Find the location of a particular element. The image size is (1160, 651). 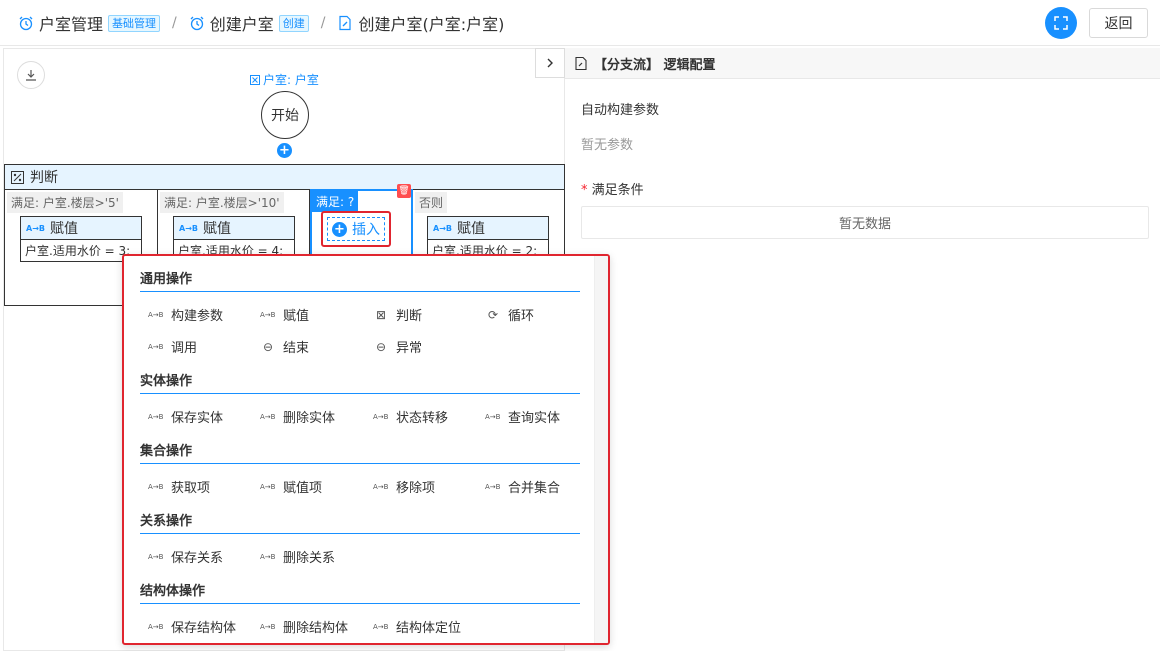

menu-item-label: 删除关系 is located at coordinates (309, 558).